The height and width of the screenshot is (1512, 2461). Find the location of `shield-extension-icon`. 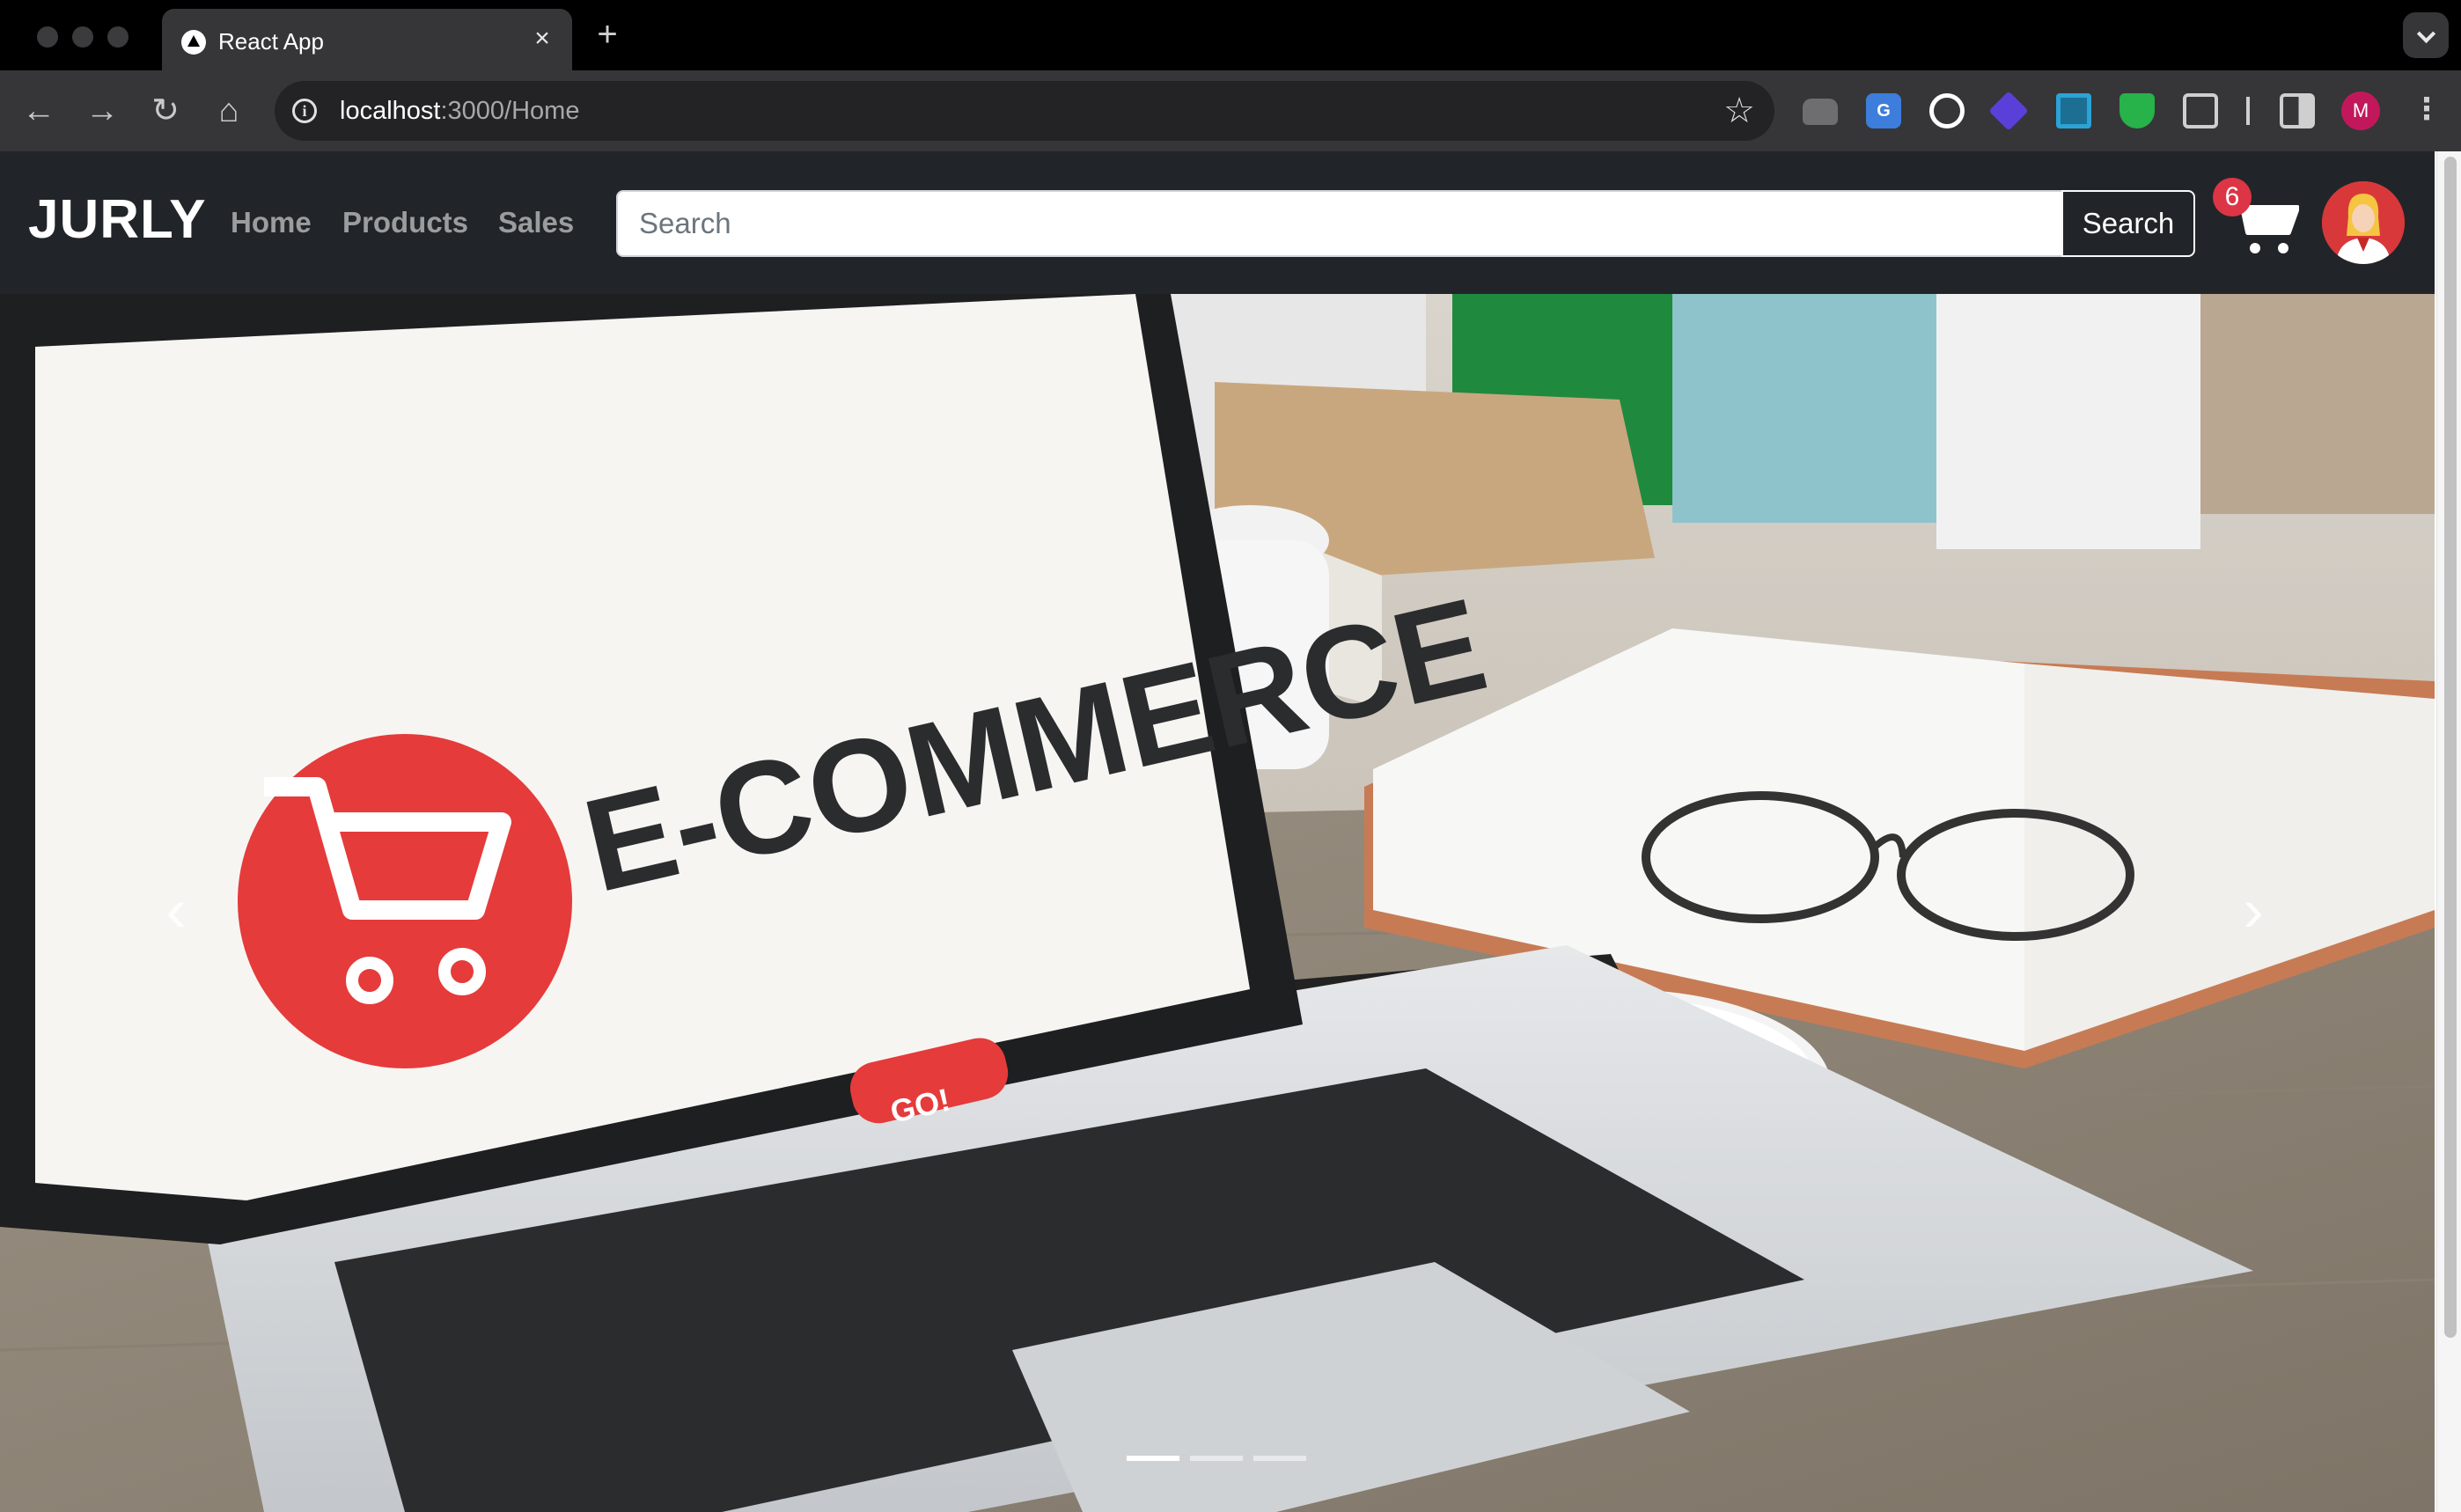

shield-extension-icon is located at coordinates (2137, 110).